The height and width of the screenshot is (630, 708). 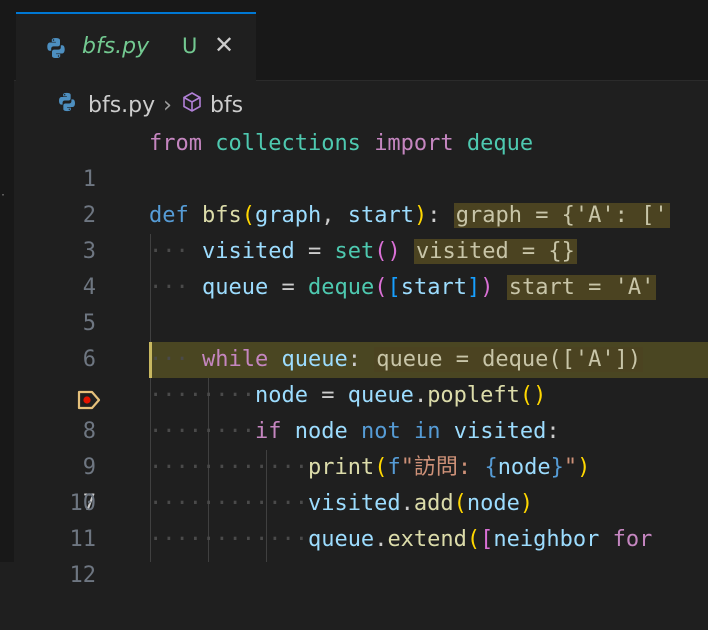 What do you see at coordinates (403, 287) in the screenshot?
I see `code-text: ··· queue = deque([start]) start = 'A'` at bounding box center [403, 287].